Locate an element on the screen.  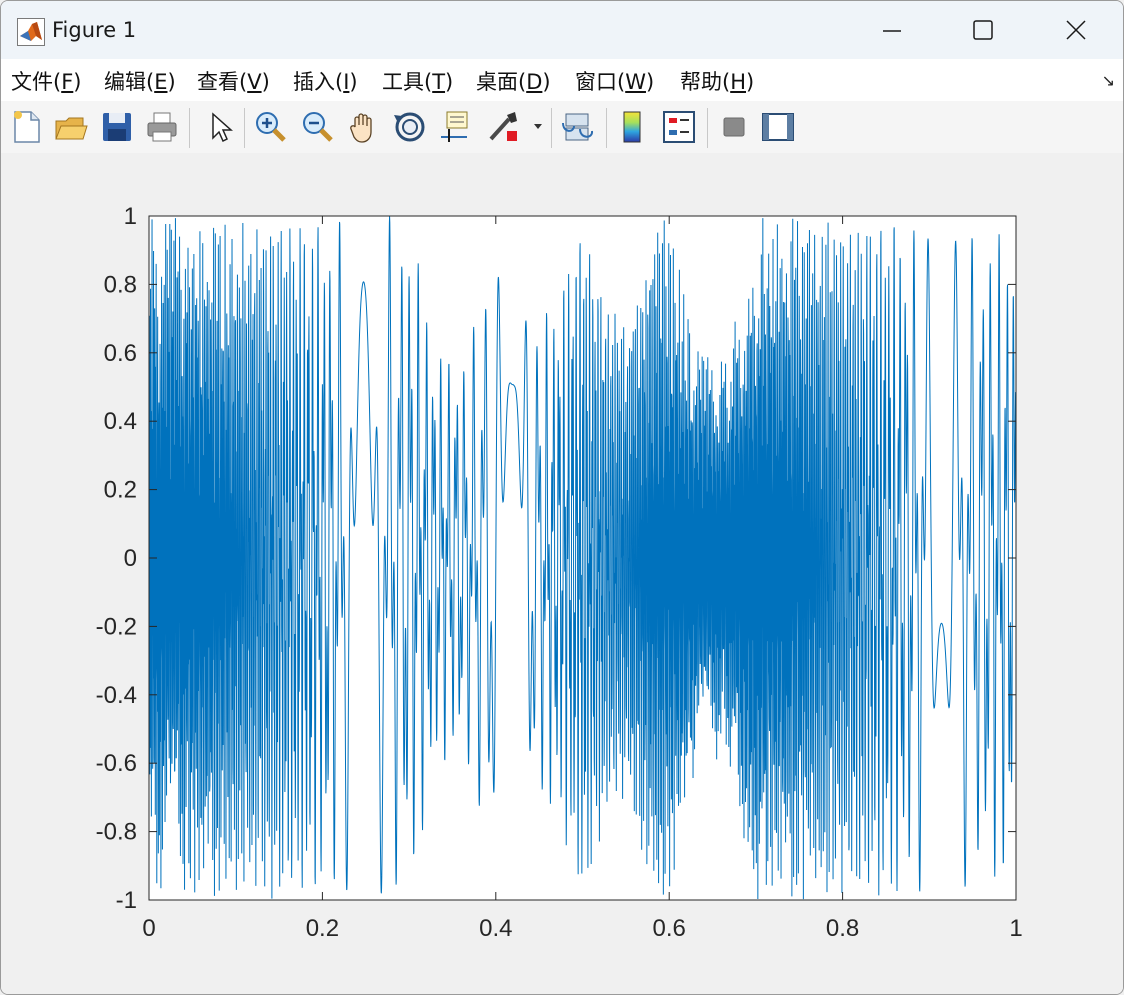
dock-arrow-icon: ↘ is located at coordinates (1108, 80).